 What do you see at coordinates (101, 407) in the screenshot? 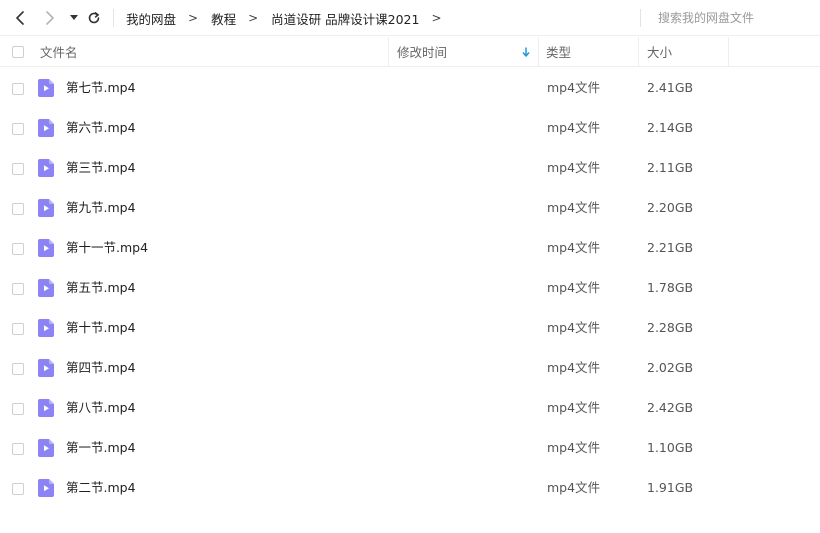
I see `file-name: 第八节.mp4` at bounding box center [101, 407].